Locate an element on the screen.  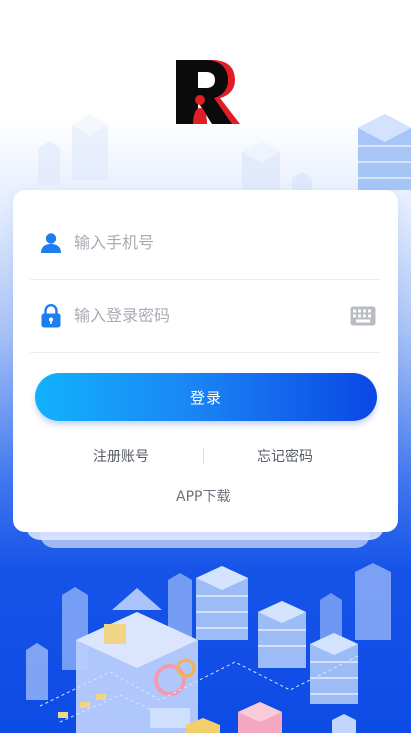
app-logo is located at coordinates (208, 92).